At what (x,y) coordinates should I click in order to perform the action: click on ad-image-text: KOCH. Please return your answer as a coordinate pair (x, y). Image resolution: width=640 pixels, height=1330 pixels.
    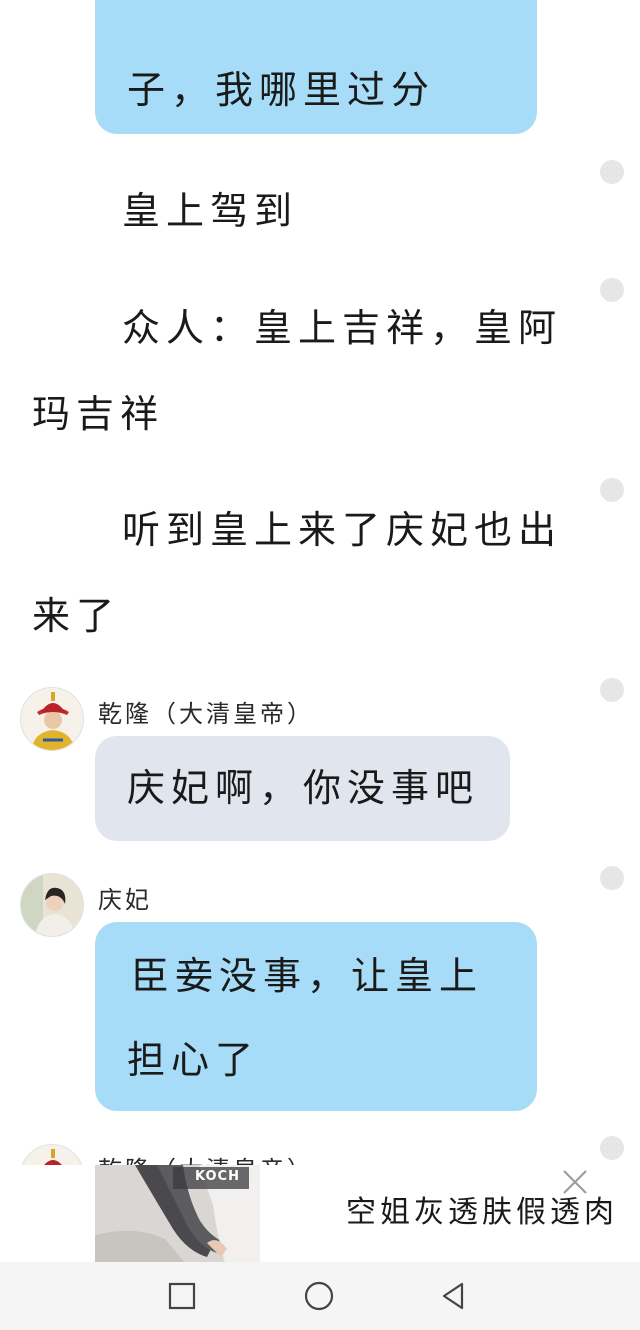
    Looking at the image, I should click on (217, 1176).